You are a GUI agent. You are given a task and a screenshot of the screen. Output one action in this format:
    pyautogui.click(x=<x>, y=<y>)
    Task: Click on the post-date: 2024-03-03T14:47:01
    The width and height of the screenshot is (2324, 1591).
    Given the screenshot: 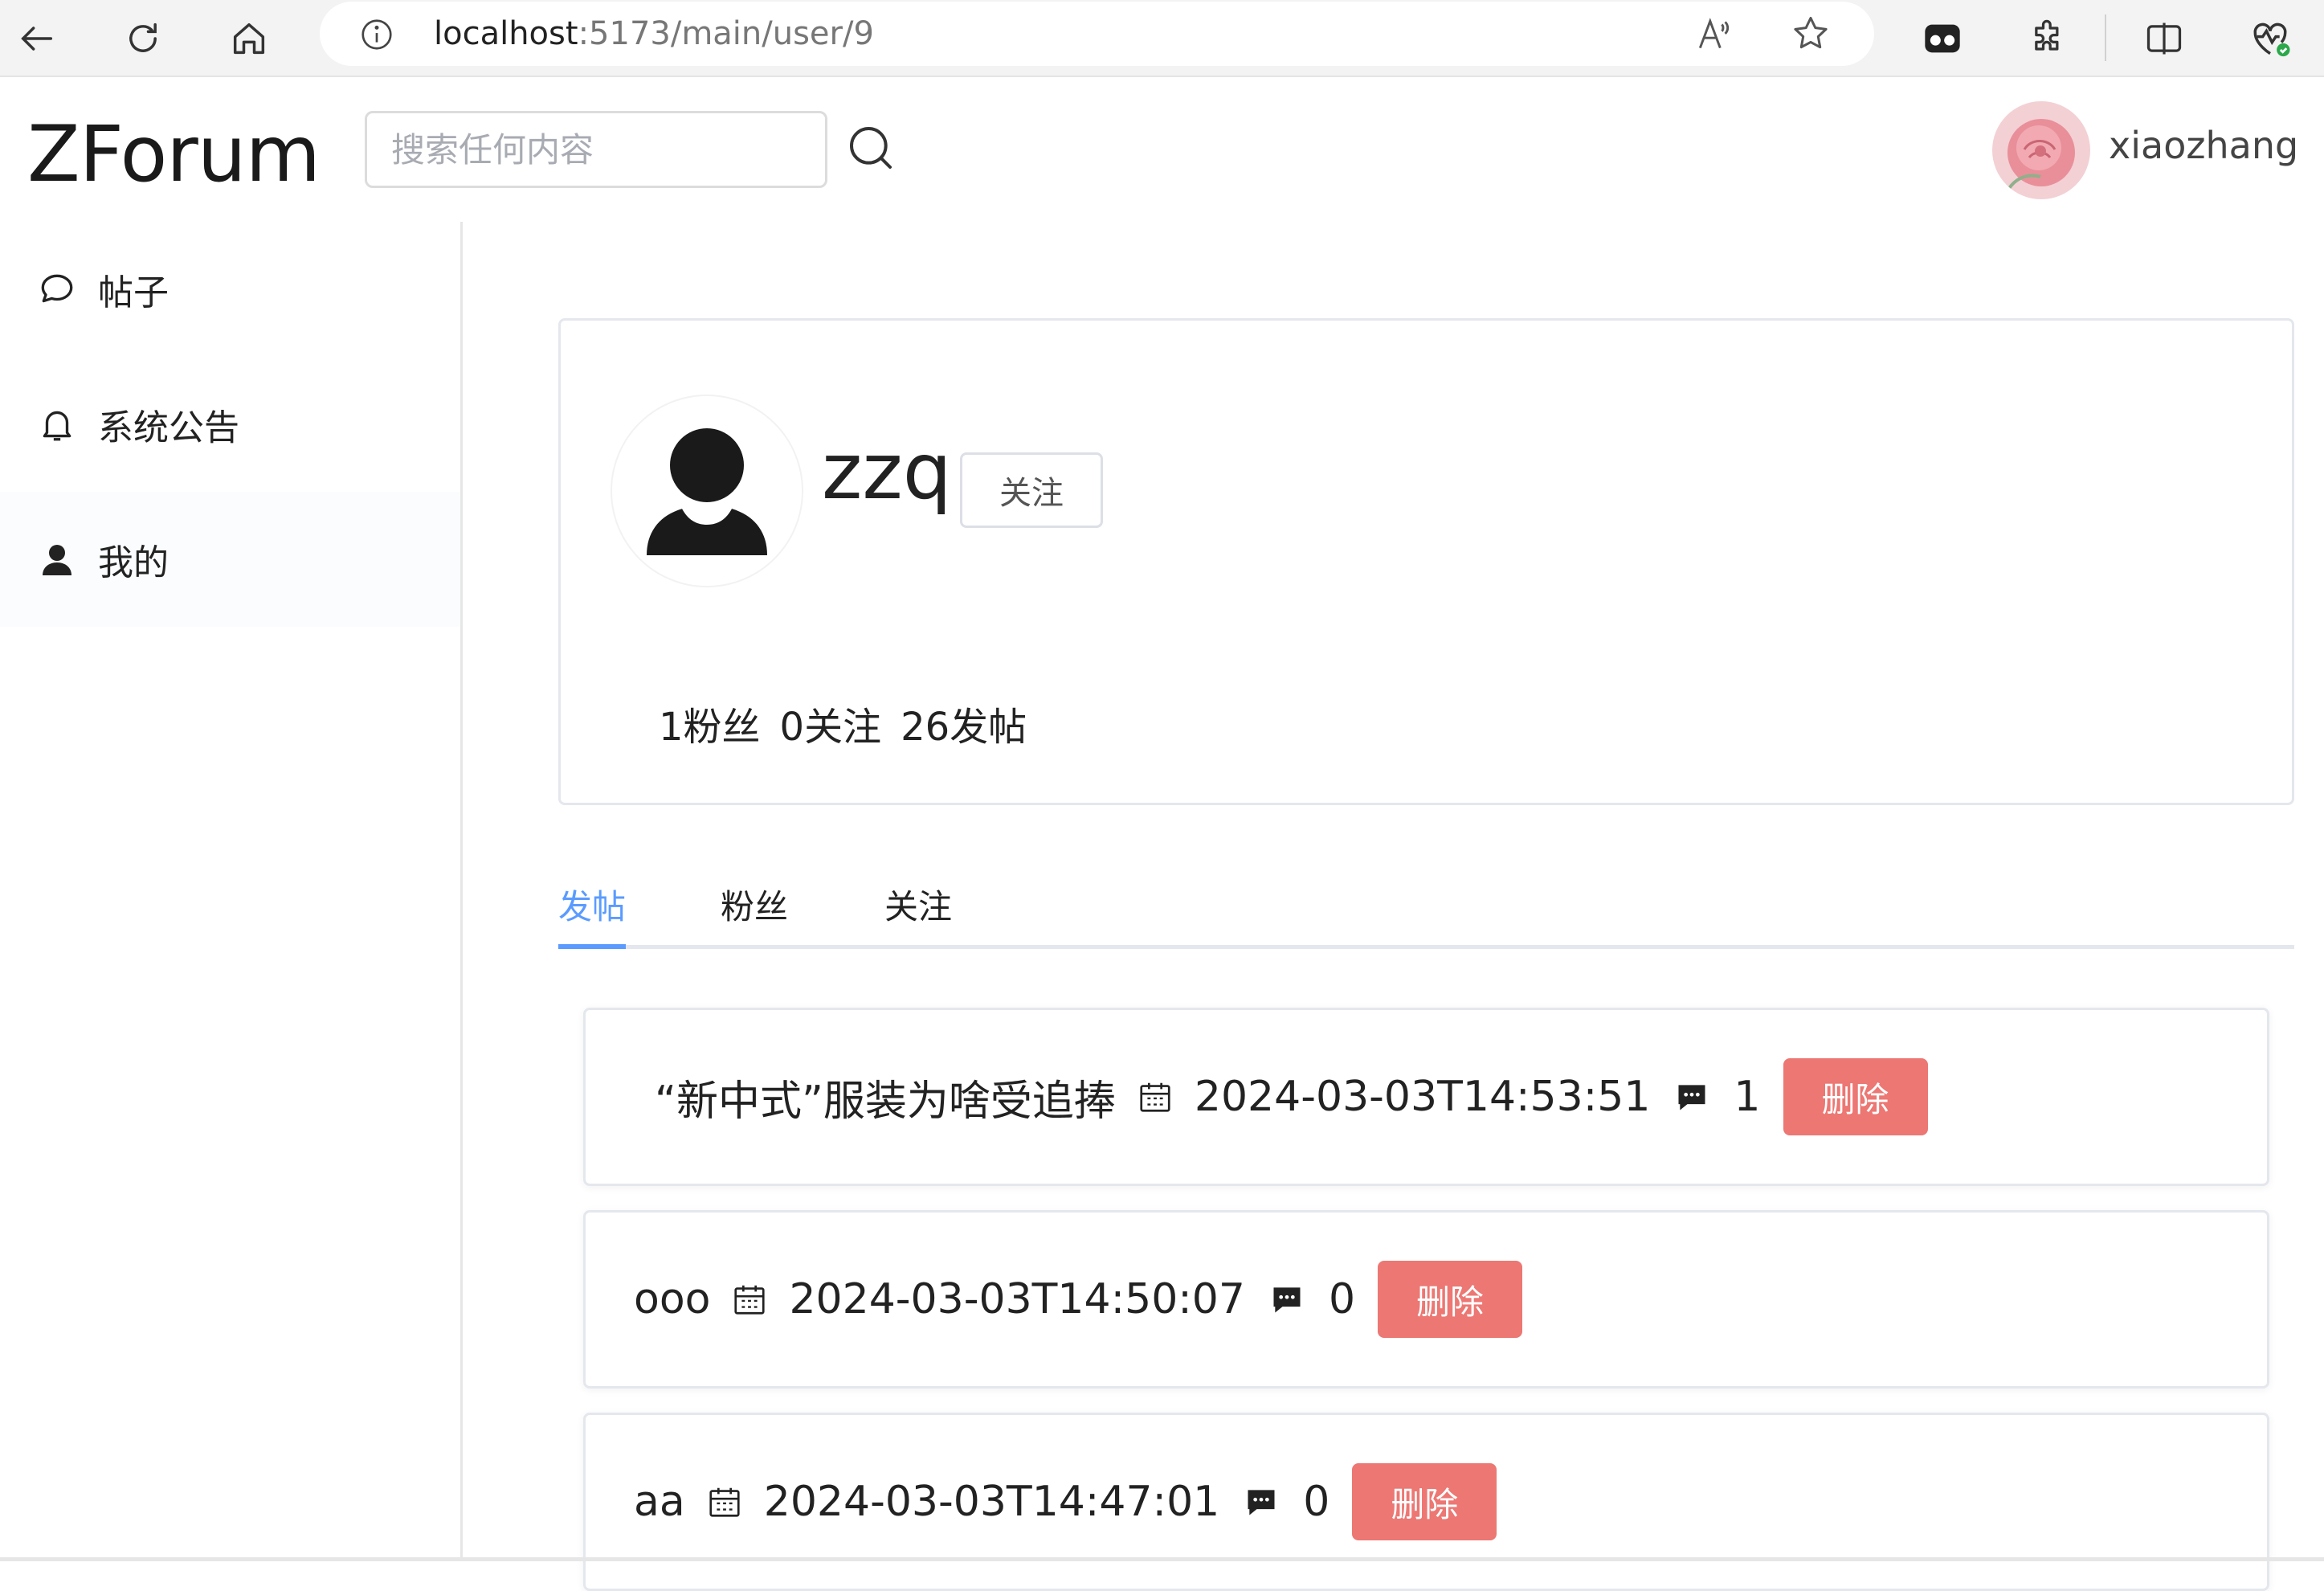 What is the action you would take?
    pyautogui.click(x=991, y=1502)
    